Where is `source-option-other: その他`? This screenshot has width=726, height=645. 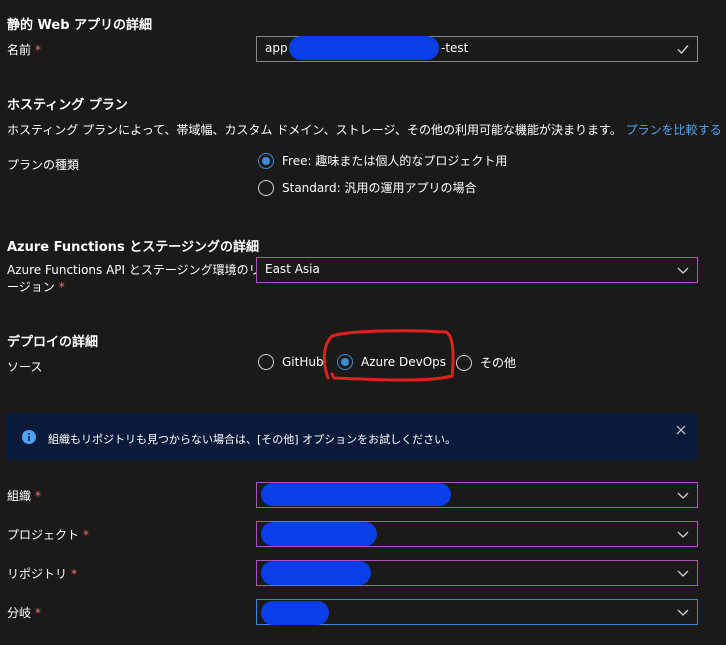
source-option-other: その他 is located at coordinates (486, 362).